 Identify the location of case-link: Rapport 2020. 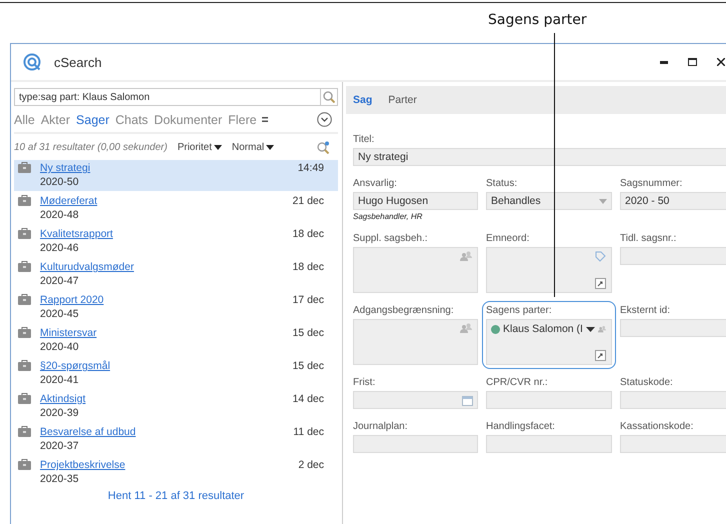
(72, 300).